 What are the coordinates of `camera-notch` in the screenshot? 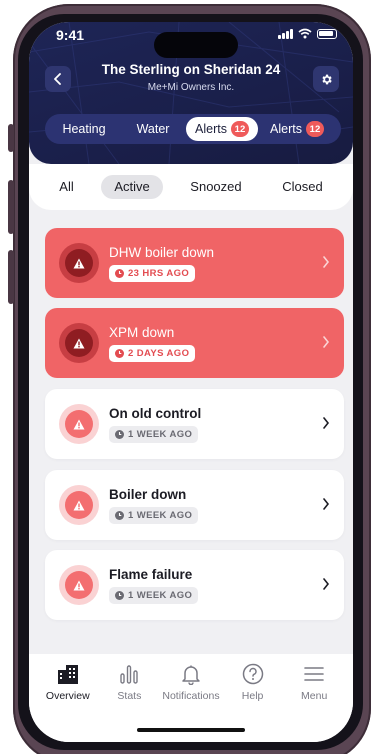 It's located at (196, 45).